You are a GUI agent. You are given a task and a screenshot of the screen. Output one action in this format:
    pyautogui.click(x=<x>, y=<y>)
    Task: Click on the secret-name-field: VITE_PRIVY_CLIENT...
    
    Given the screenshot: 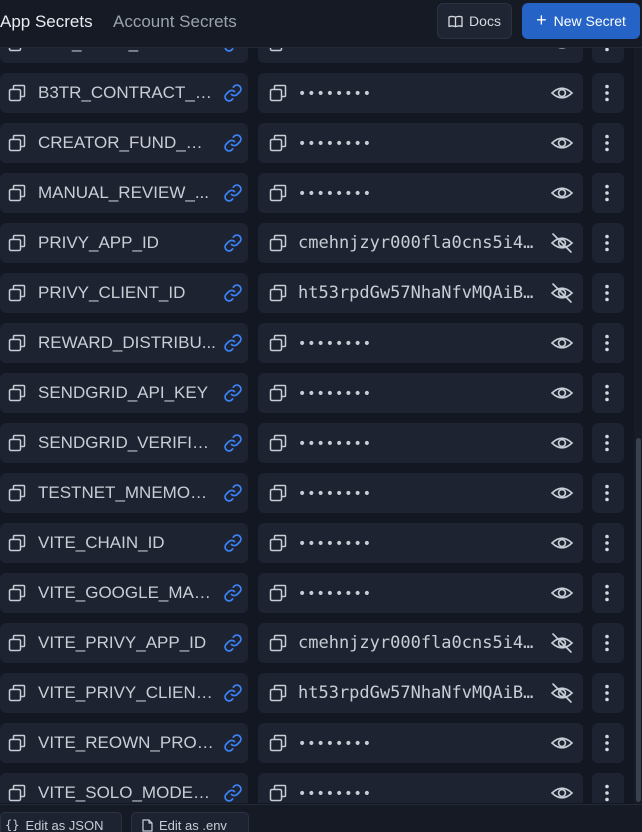 What is the action you would take?
    pyautogui.click(x=124, y=693)
    